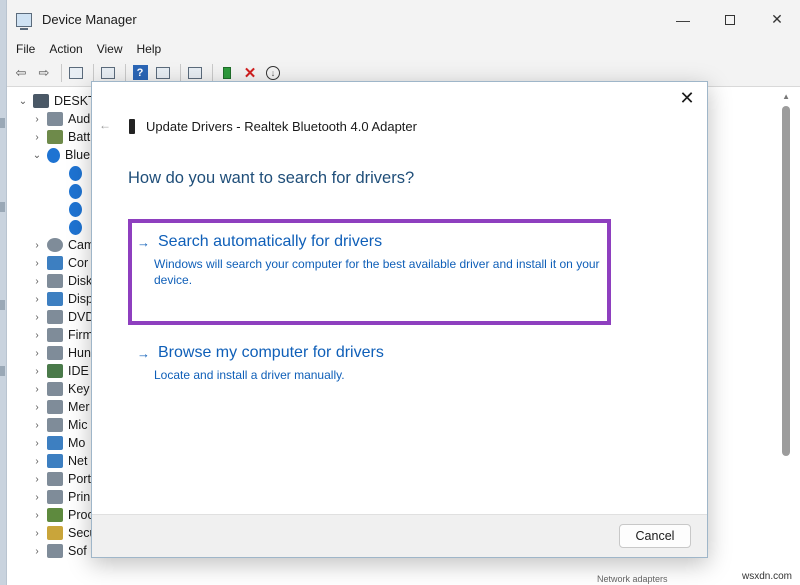 The image size is (800, 585). What do you see at coordinates (271, 353) in the screenshot?
I see `option-title: Browse my computer for drivers` at bounding box center [271, 353].